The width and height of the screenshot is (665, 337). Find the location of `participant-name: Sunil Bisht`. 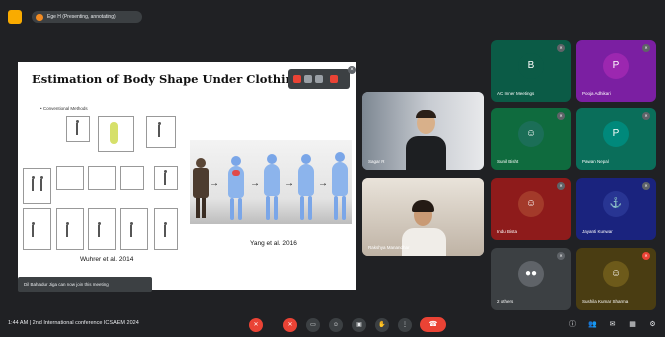

participant-name: Sunil Bisht is located at coordinates (508, 161).